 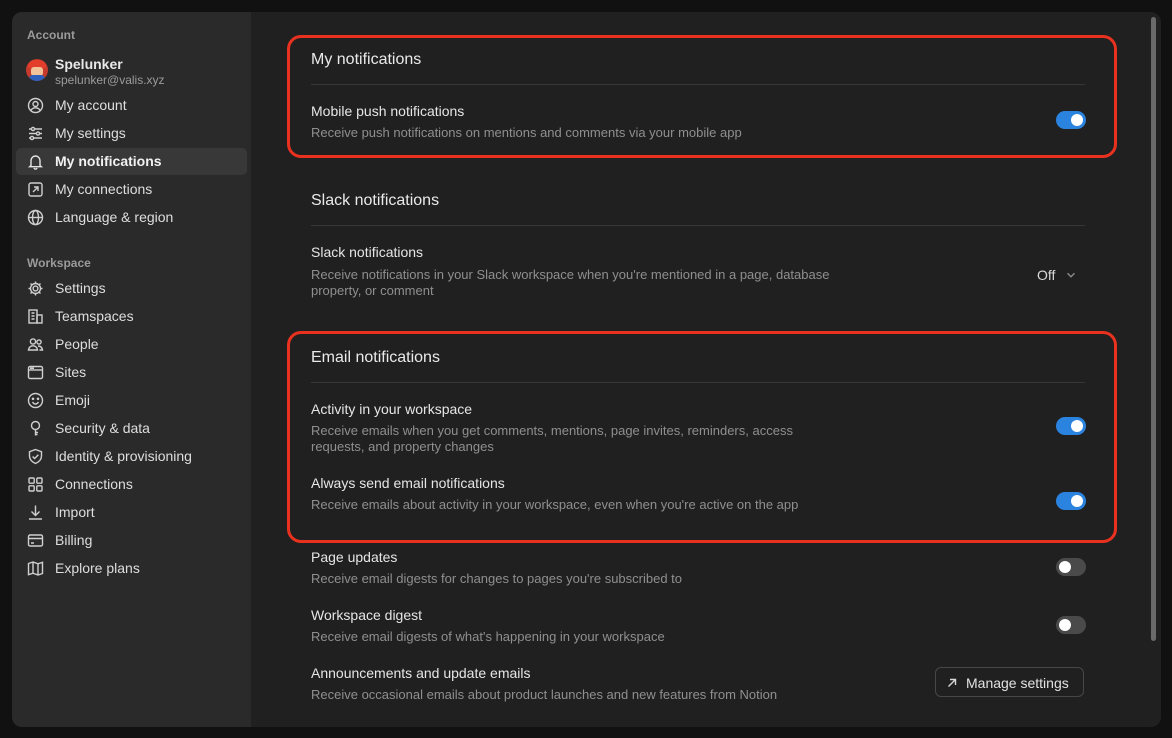 What do you see at coordinates (1071, 567) in the screenshot?
I see `page-updates-toggle` at bounding box center [1071, 567].